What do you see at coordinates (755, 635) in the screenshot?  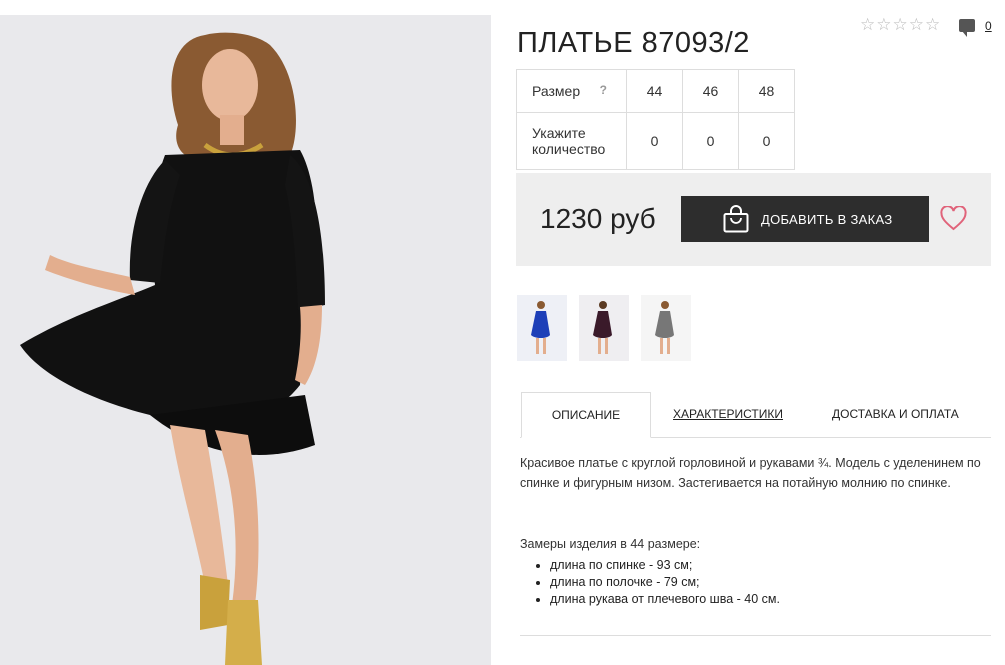 I see `divider` at bounding box center [755, 635].